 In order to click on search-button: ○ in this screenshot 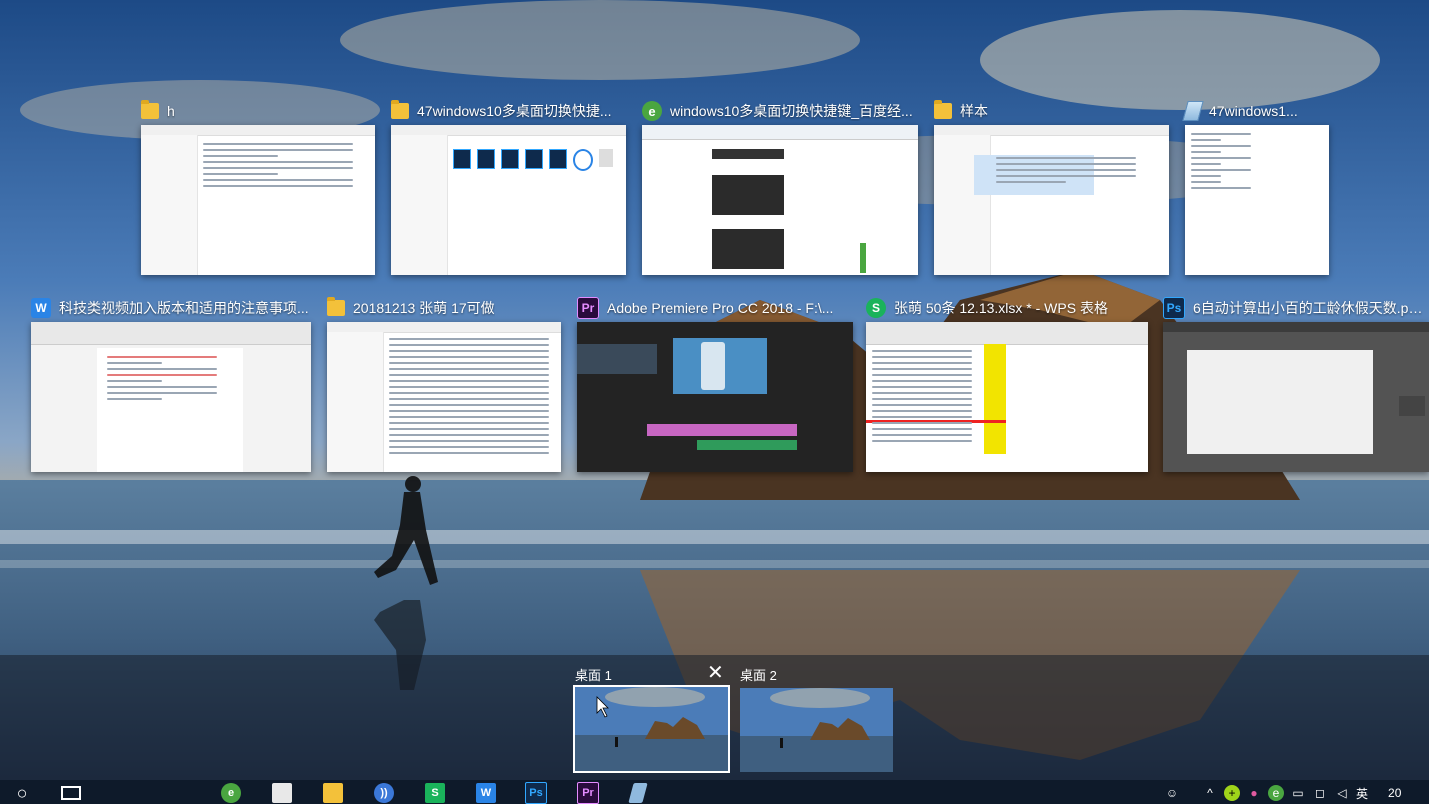, I will do `click(22, 793)`.